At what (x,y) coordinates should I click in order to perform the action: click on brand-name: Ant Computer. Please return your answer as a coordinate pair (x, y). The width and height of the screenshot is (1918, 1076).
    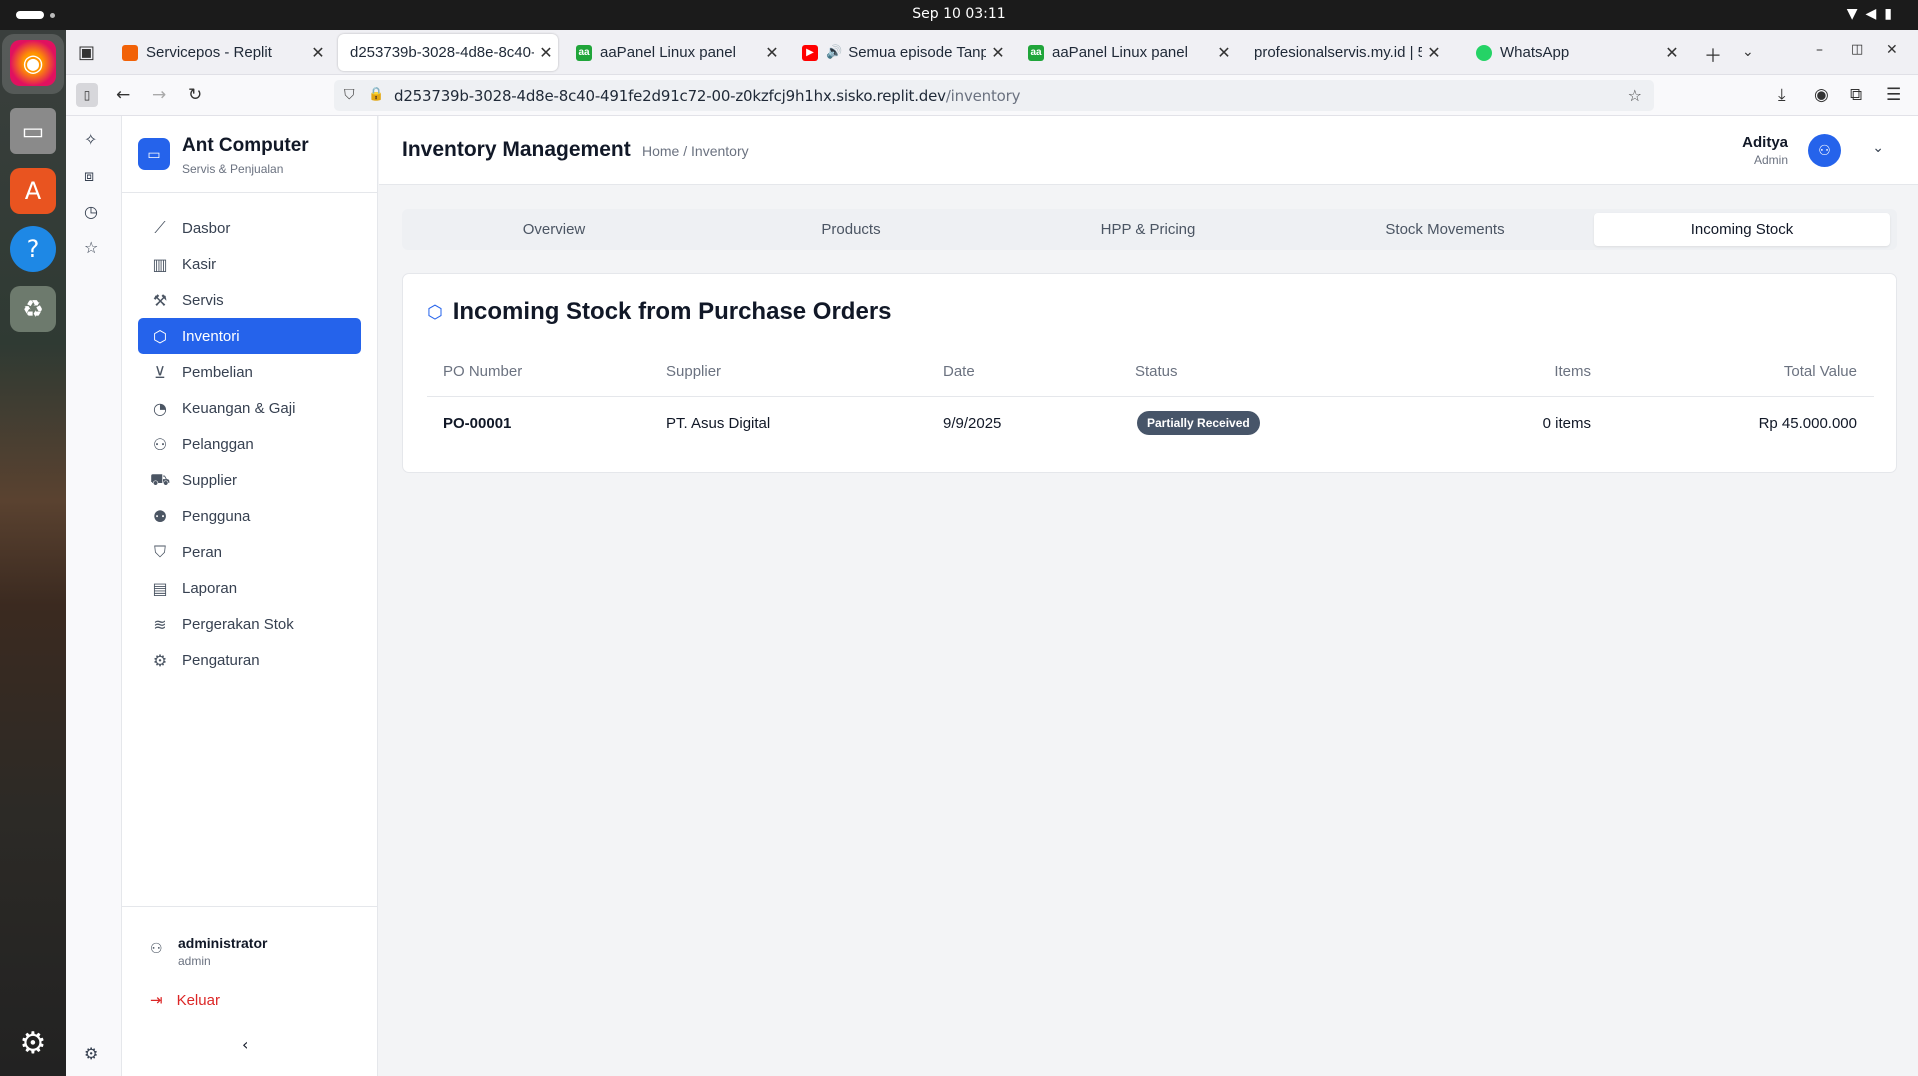
    Looking at the image, I should click on (245, 145).